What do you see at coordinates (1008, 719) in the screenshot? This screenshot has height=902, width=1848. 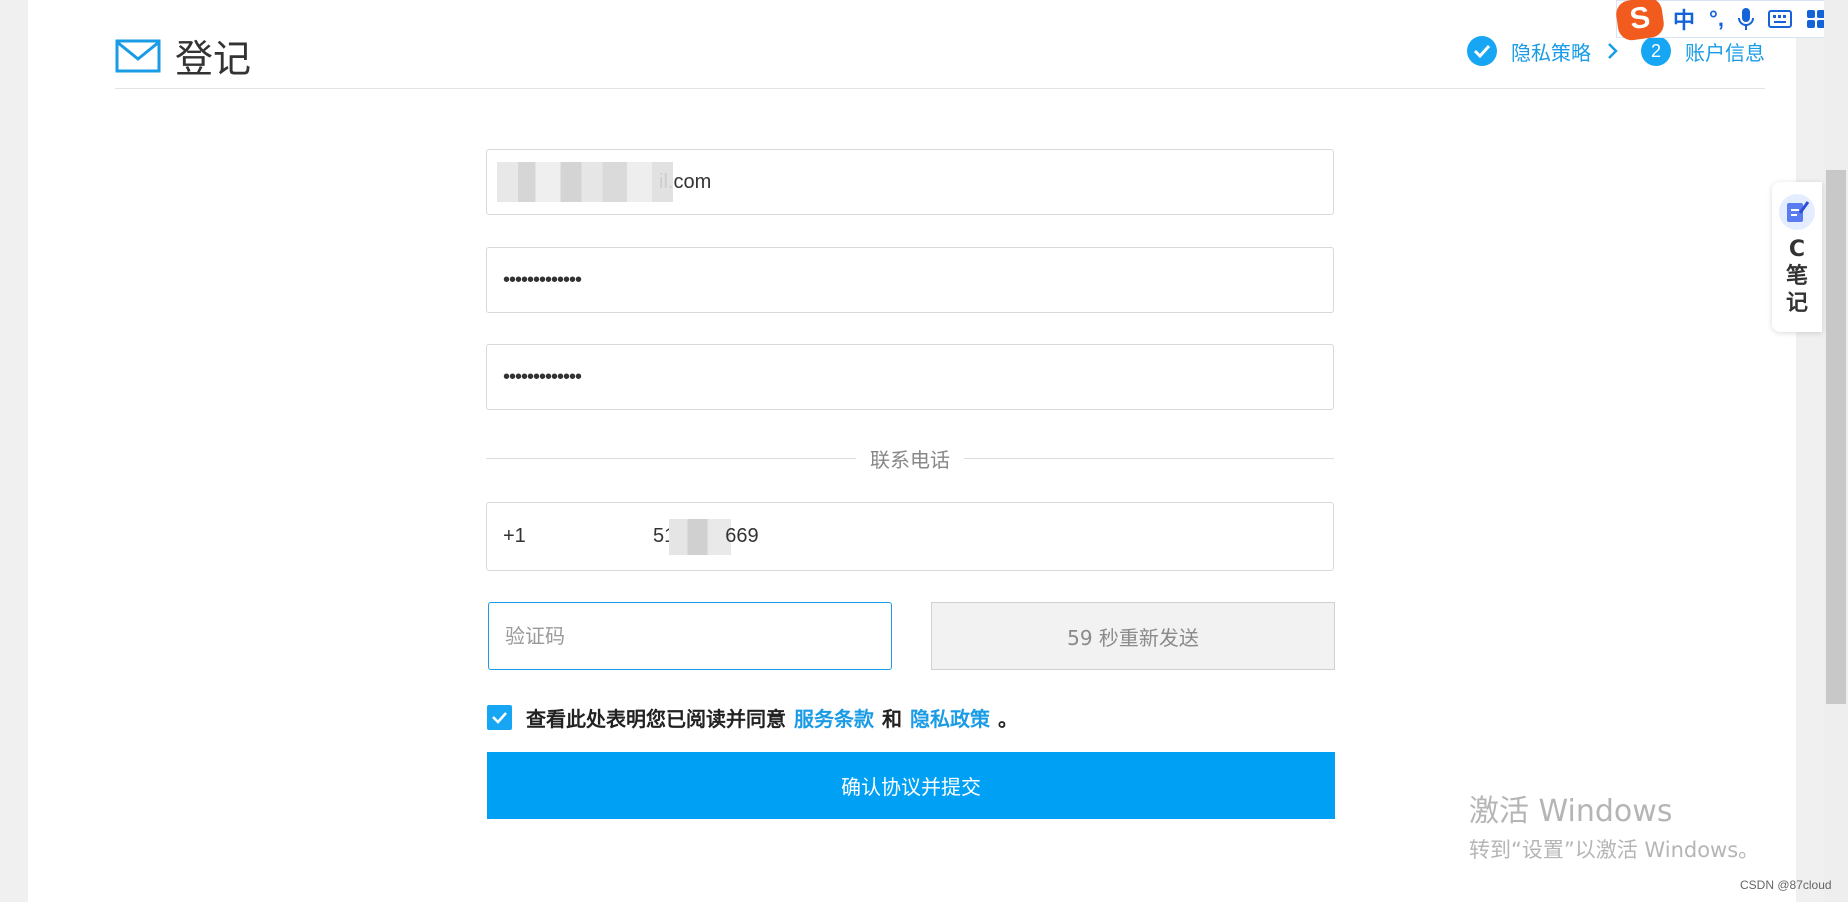 I see `agreement-period: 。` at bounding box center [1008, 719].